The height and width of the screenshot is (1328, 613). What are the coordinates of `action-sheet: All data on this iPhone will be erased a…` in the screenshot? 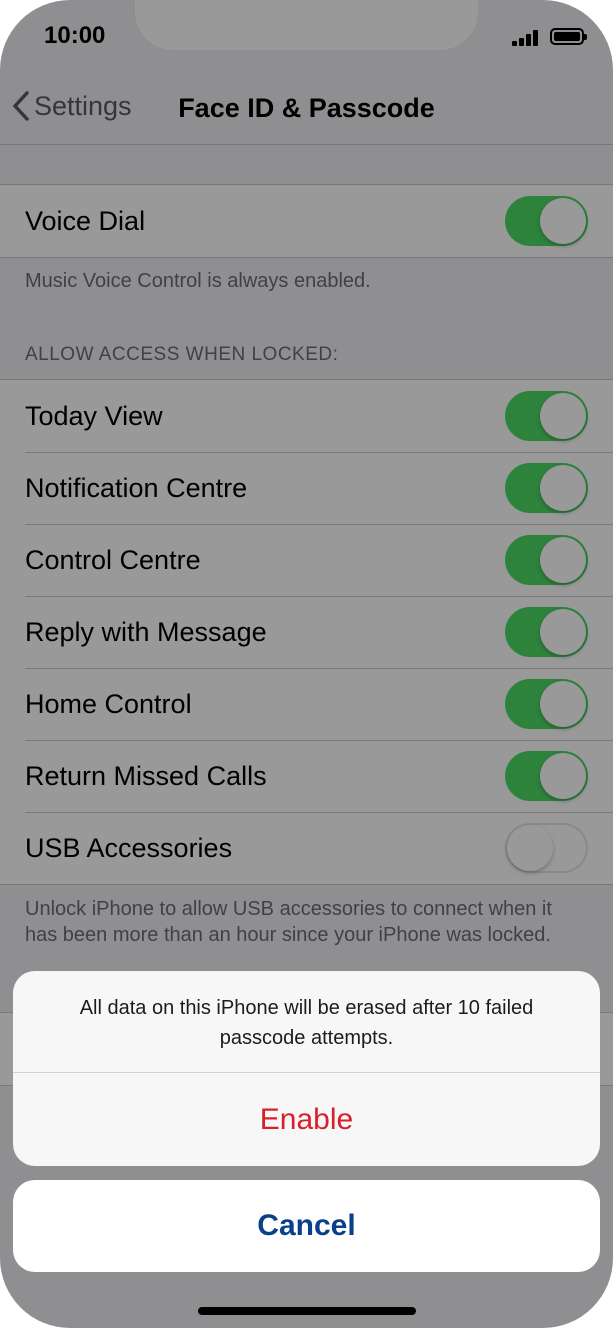 It's located at (306, 1068).